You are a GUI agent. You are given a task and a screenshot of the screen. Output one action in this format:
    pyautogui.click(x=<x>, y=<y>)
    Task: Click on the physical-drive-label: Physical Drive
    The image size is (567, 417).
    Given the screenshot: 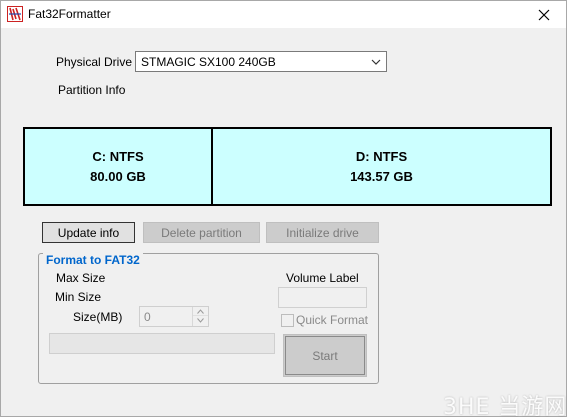 What is the action you would take?
    pyautogui.click(x=94, y=62)
    